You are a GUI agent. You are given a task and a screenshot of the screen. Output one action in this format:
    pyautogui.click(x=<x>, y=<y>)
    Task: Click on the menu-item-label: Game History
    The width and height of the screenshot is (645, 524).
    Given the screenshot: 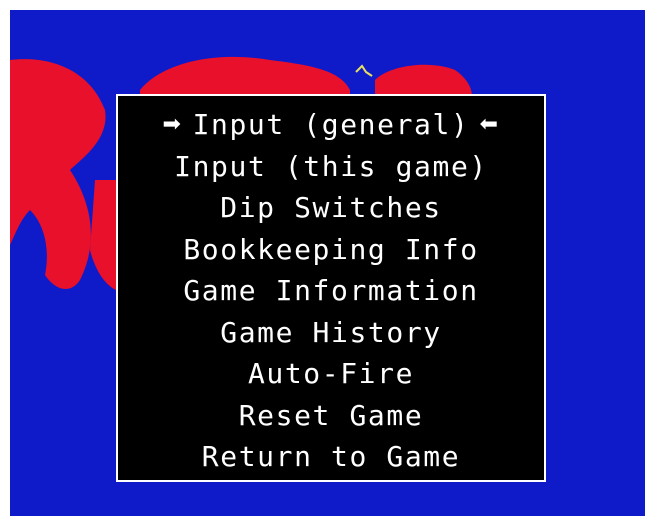 What is the action you would take?
    pyautogui.click(x=331, y=332)
    